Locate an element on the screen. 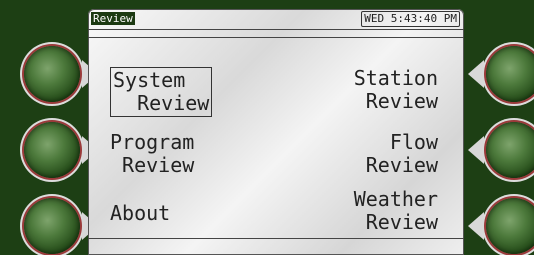  right-softkey-1-pointer-icon is located at coordinates (476, 74).